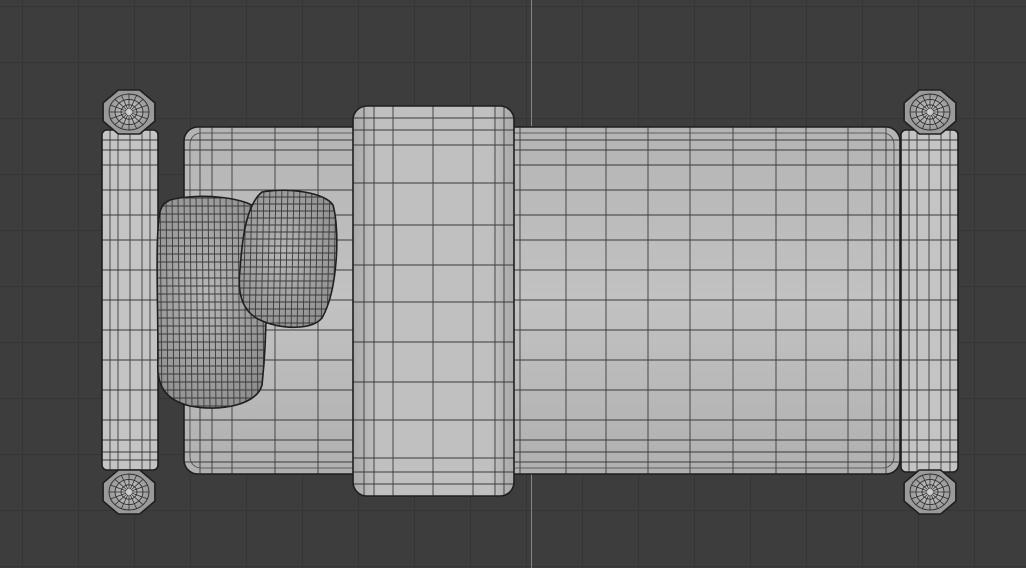 The width and height of the screenshot is (1026, 568). Describe the element at coordinates (433, 301) in the screenshot. I see `blanket` at that location.